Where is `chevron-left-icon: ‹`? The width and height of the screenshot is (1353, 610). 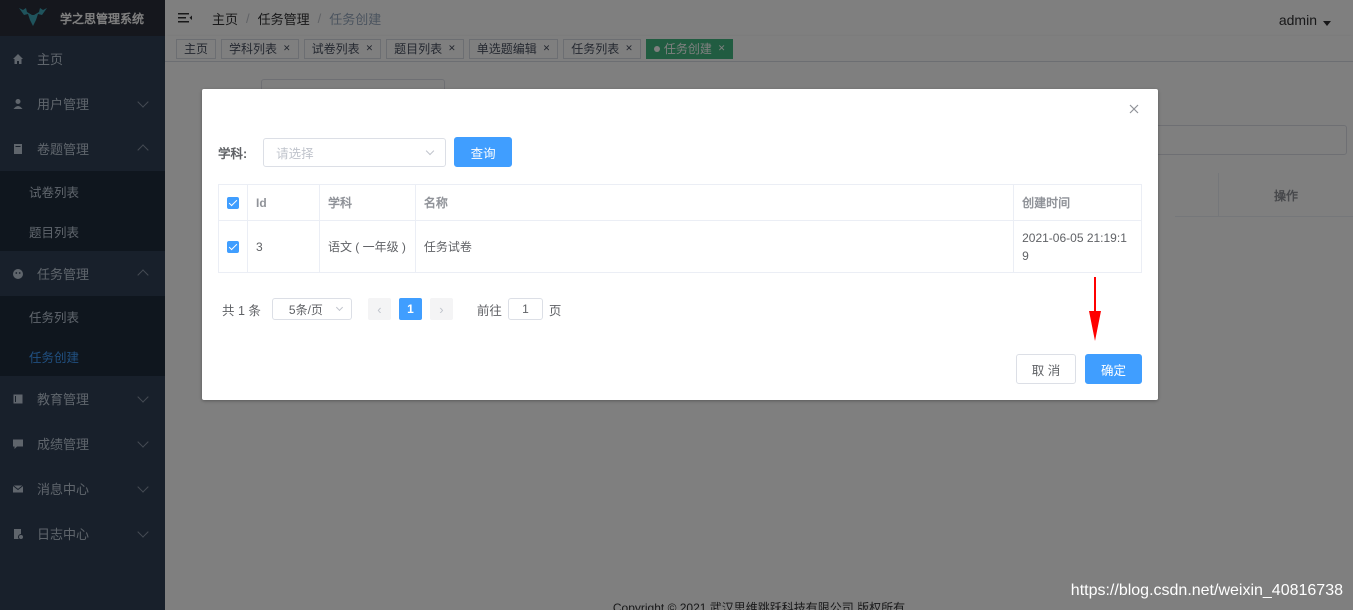
chevron-left-icon: ‹ is located at coordinates (379, 309).